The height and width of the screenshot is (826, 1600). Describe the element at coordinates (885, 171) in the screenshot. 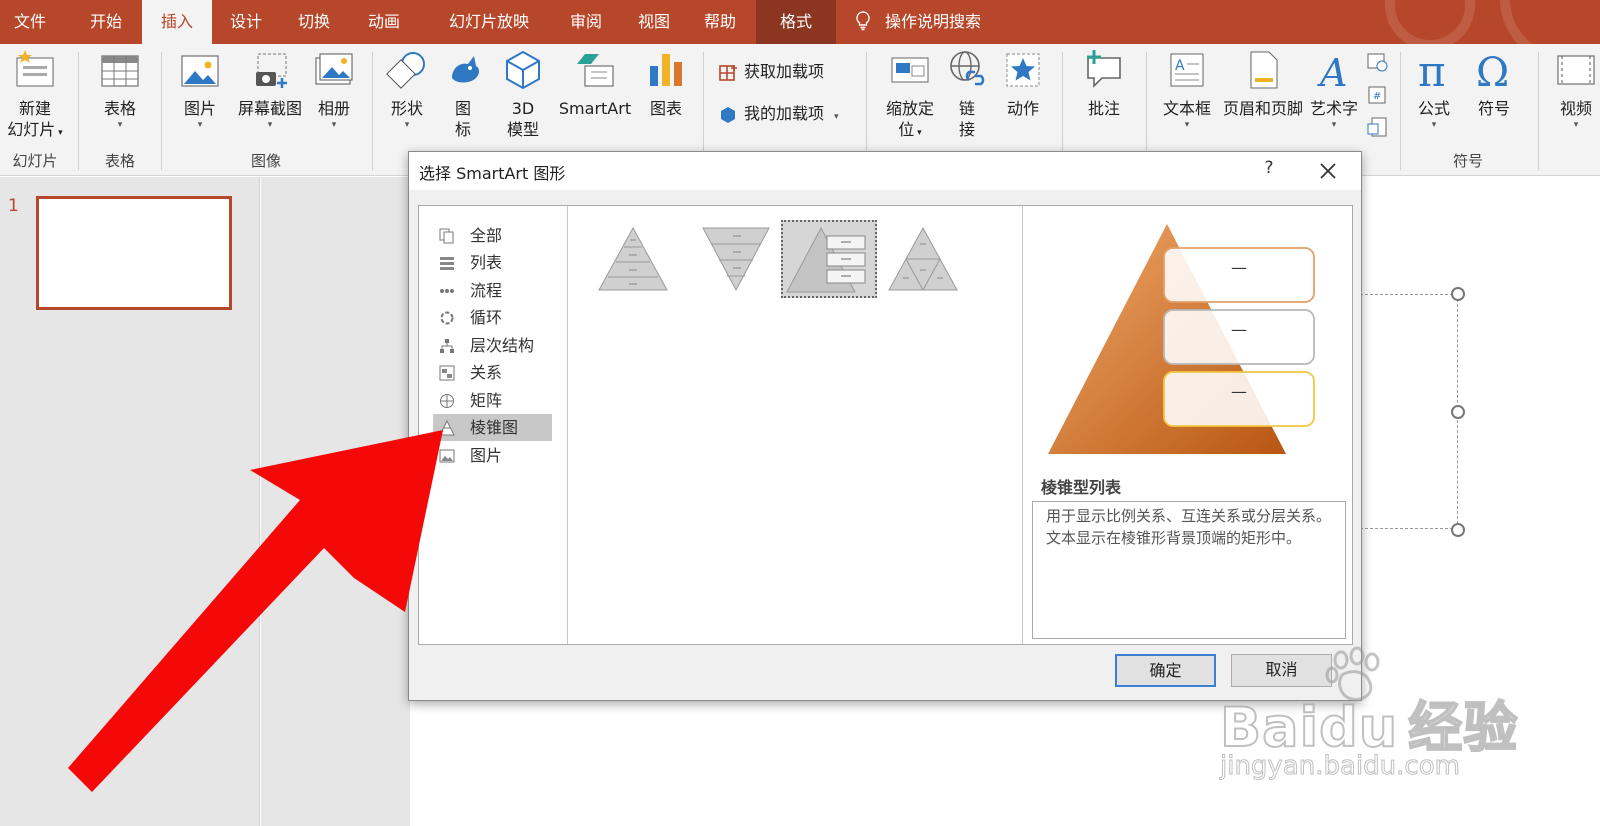

I see `dialog-titlebar: 选择 SmartArt 图形 ?` at that location.